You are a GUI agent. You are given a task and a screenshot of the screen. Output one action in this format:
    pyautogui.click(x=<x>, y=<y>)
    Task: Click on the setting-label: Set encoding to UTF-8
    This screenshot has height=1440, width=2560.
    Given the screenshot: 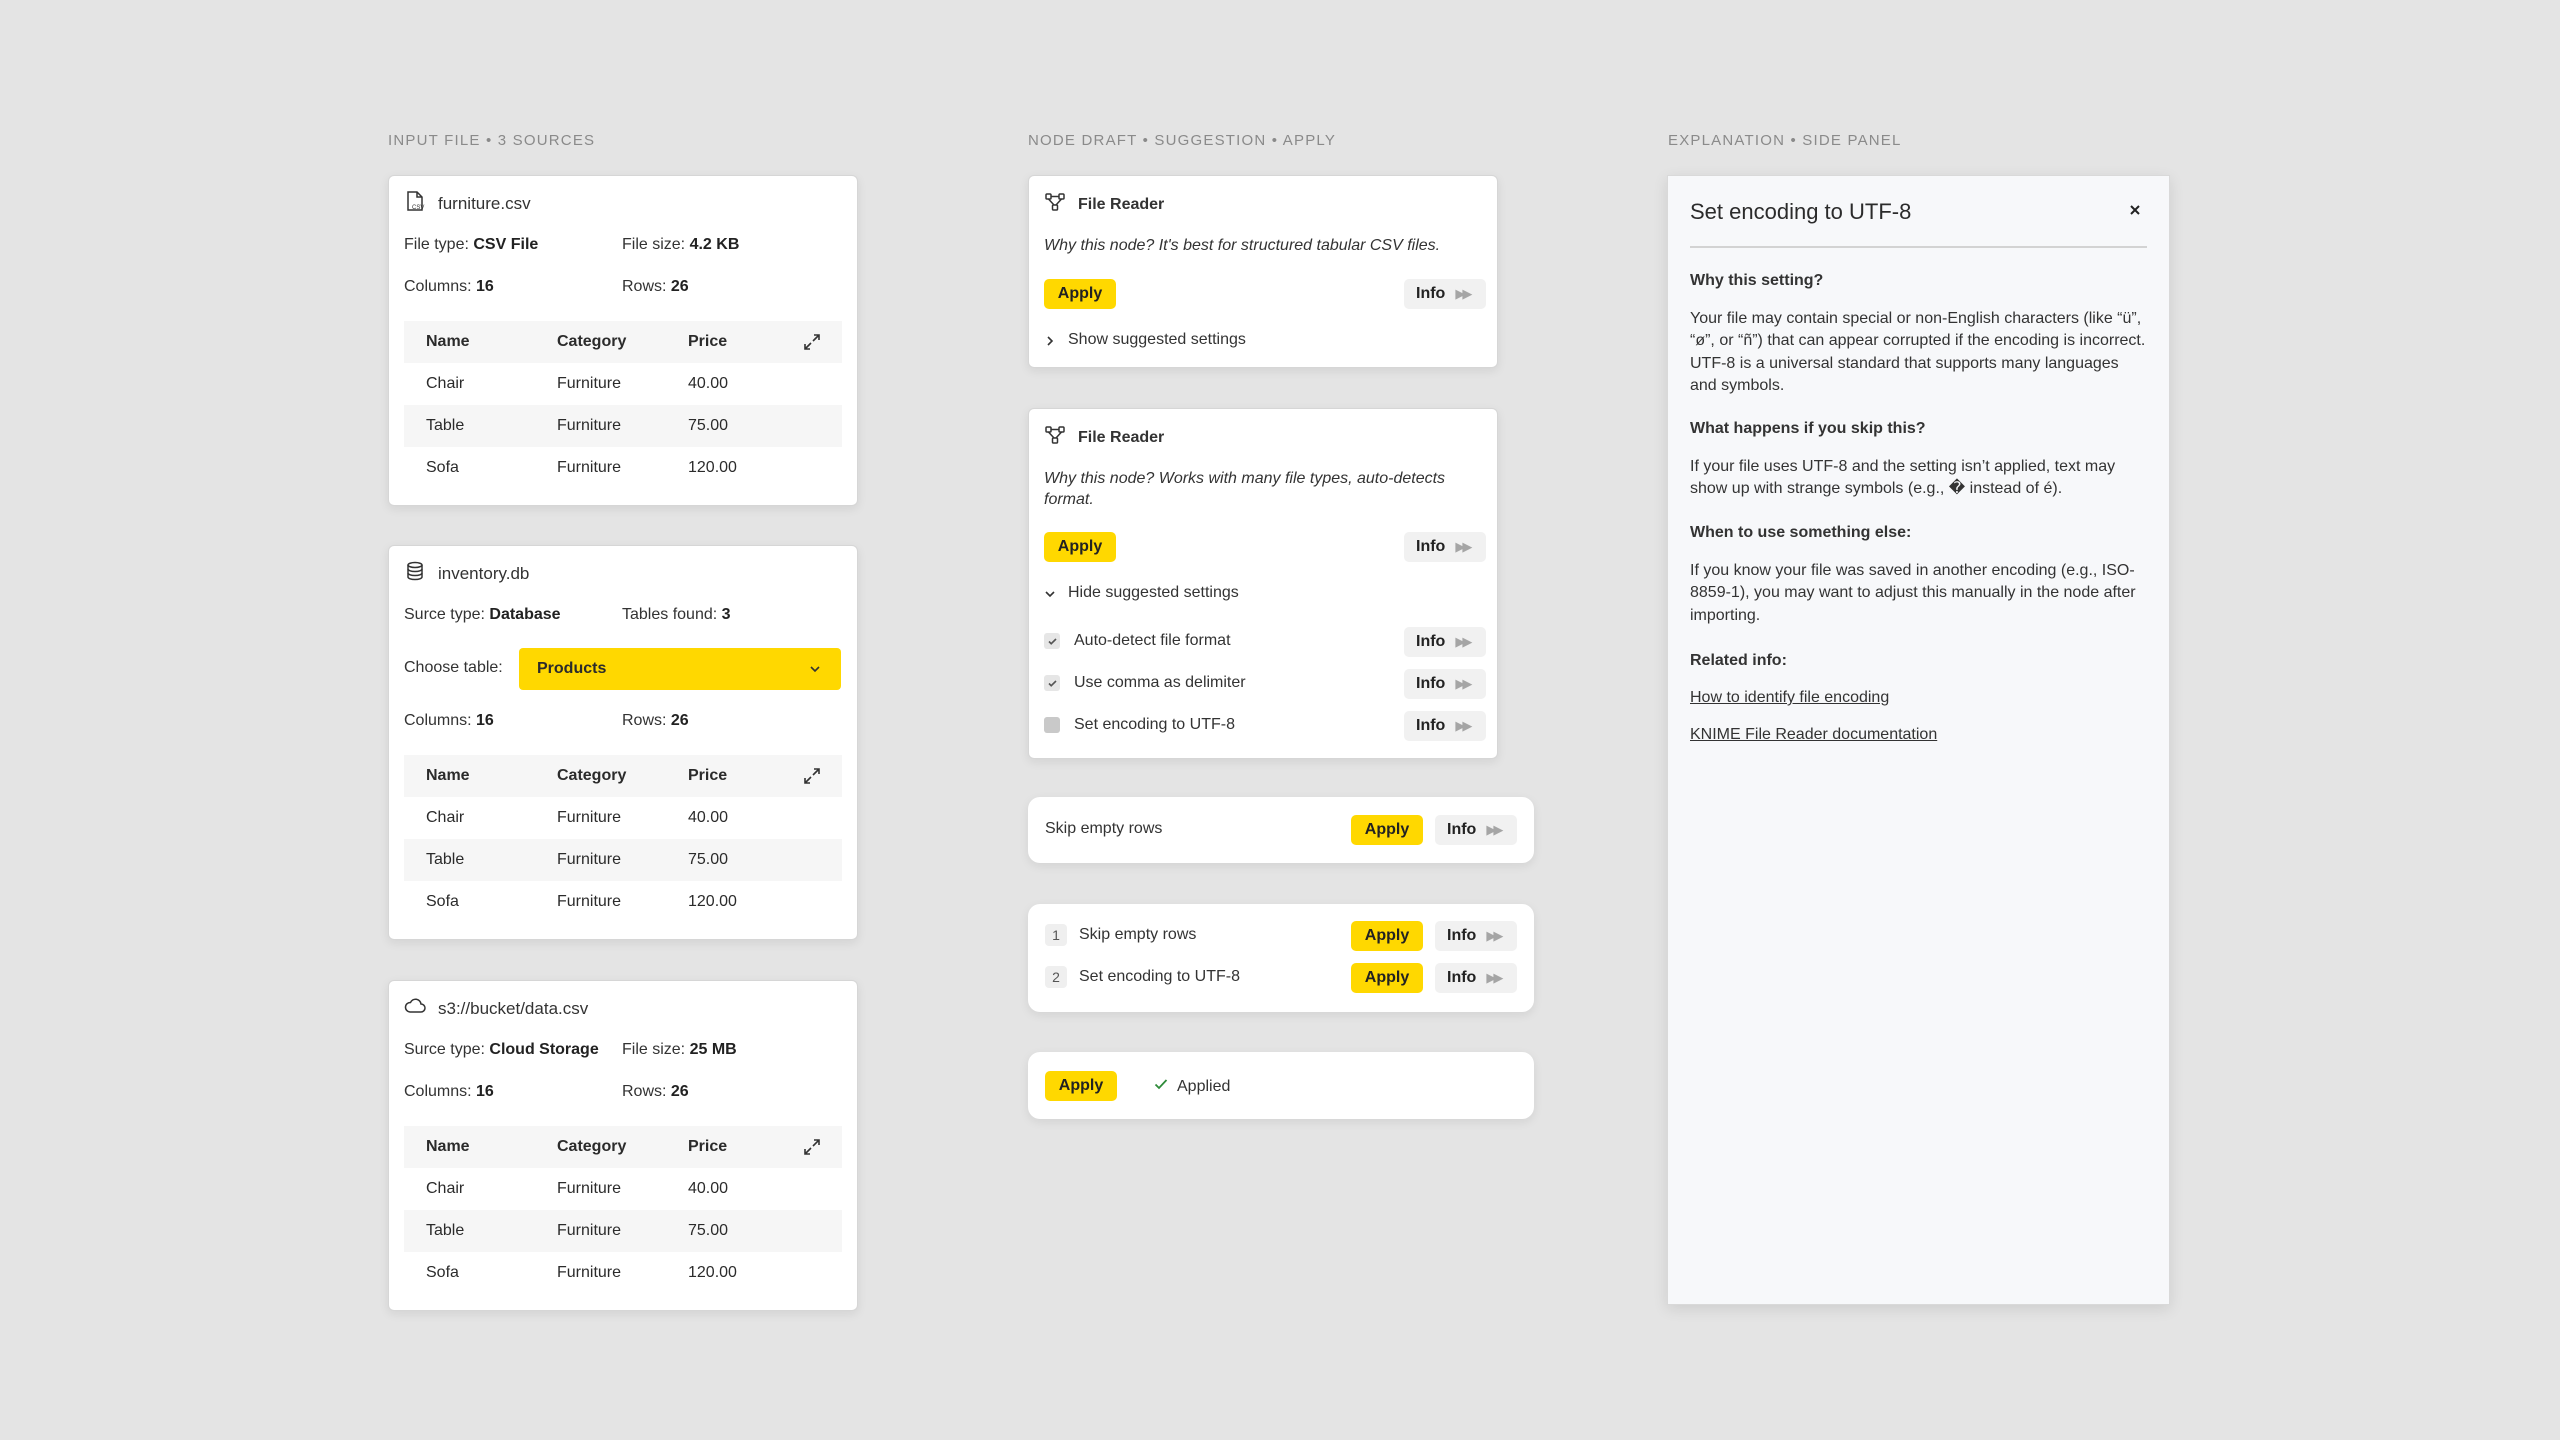 What is the action you would take?
    pyautogui.click(x=1154, y=724)
    